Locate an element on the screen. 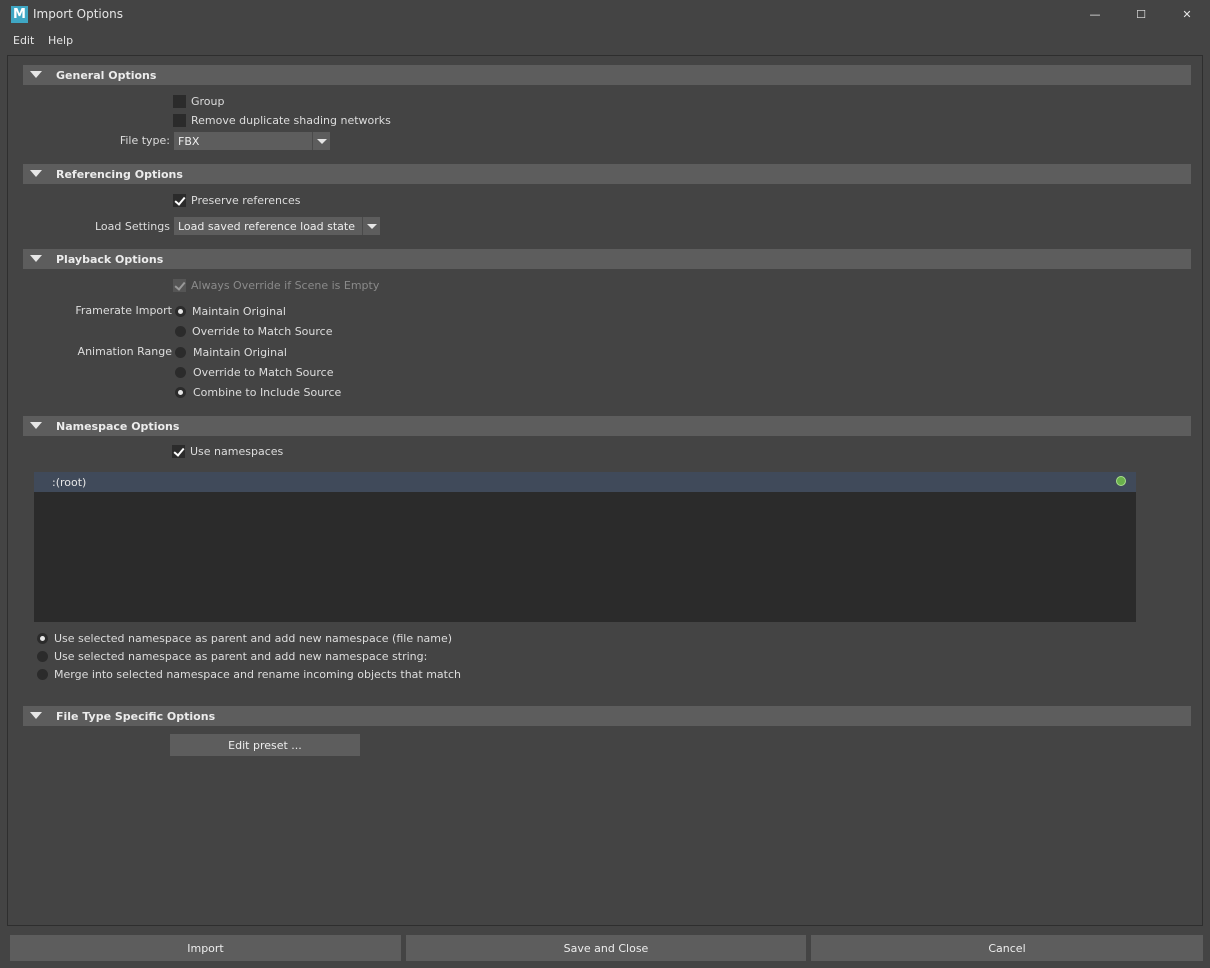 The image size is (1210, 968). framerate-override-radio is located at coordinates (180, 331).